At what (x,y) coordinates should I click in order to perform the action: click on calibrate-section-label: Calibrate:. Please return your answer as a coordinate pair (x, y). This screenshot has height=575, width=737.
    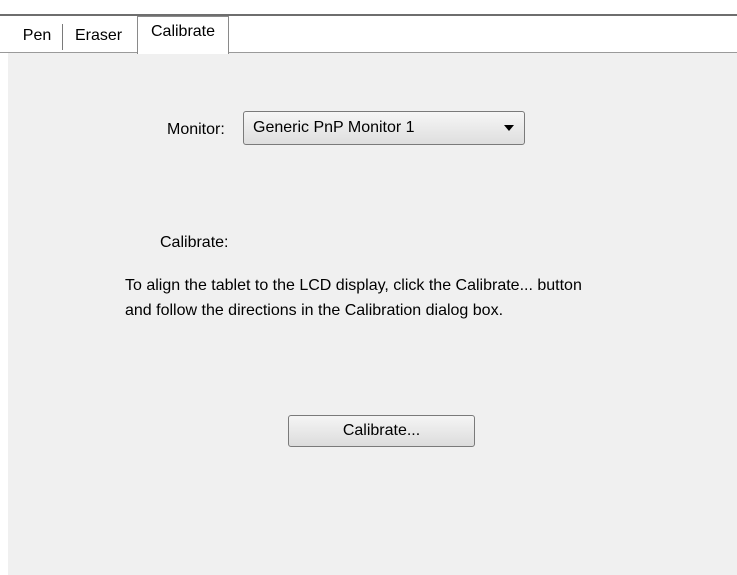
    Looking at the image, I should click on (194, 242).